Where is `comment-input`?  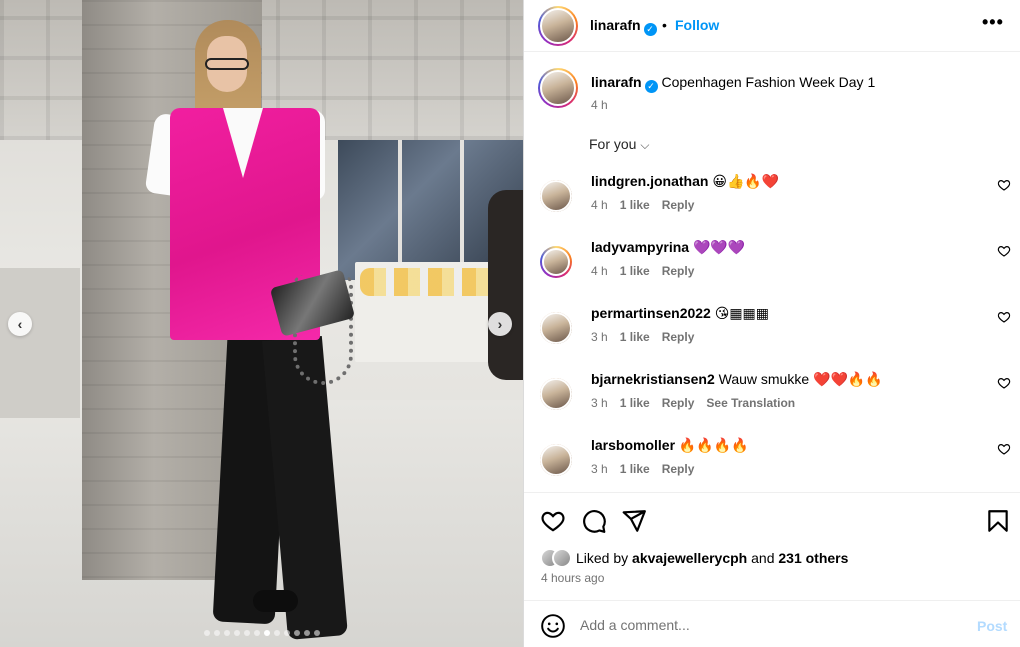
comment-input is located at coordinates (770, 625).